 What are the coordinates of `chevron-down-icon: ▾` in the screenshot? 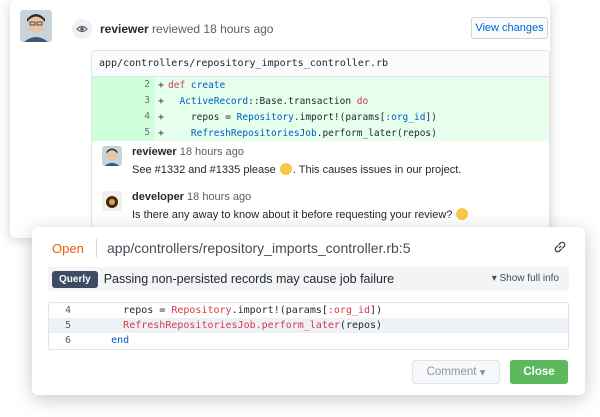 It's located at (494, 278).